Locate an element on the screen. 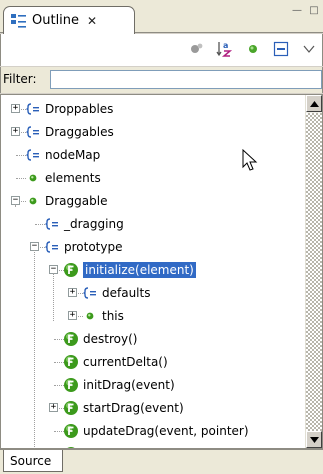 The height and width of the screenshot is (474, 323). scroll-down-button is located at coordinates (314, 439).